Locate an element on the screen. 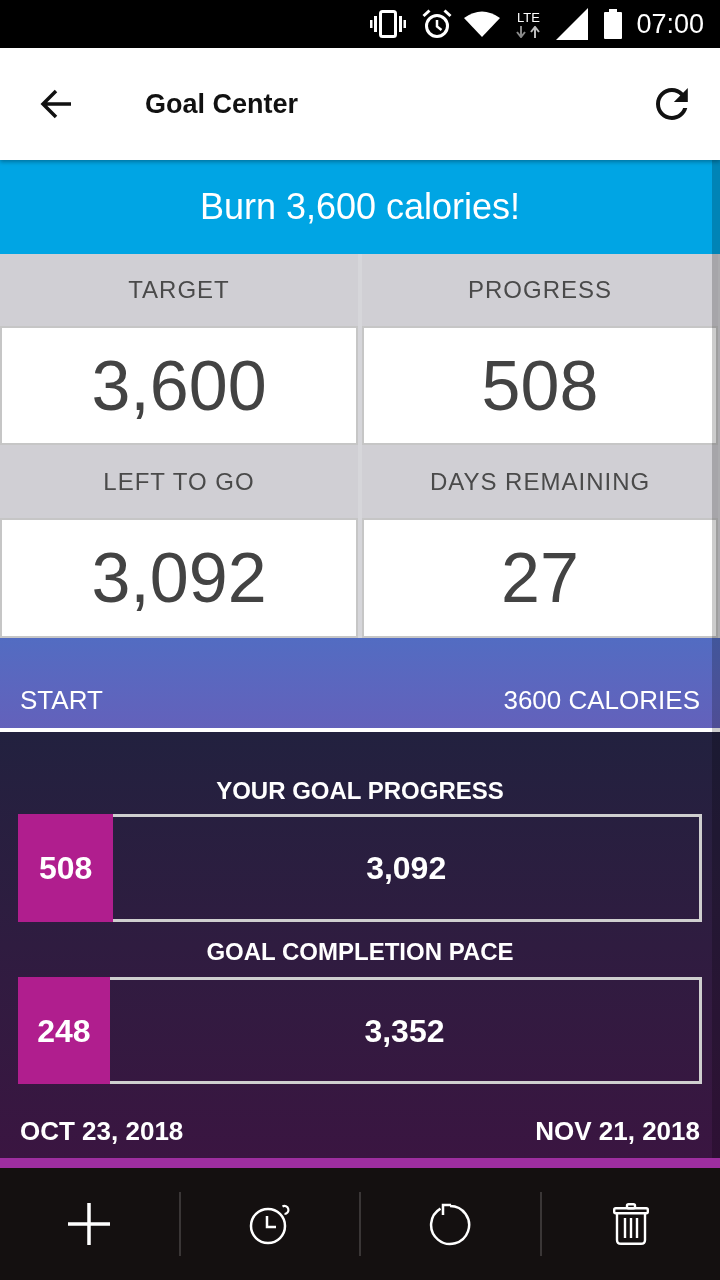 Image resolution: width=720 pixels, height=1280 pixels. progress-title: YOUR GOAL PROGRESS is located at coordinates (360, 791).